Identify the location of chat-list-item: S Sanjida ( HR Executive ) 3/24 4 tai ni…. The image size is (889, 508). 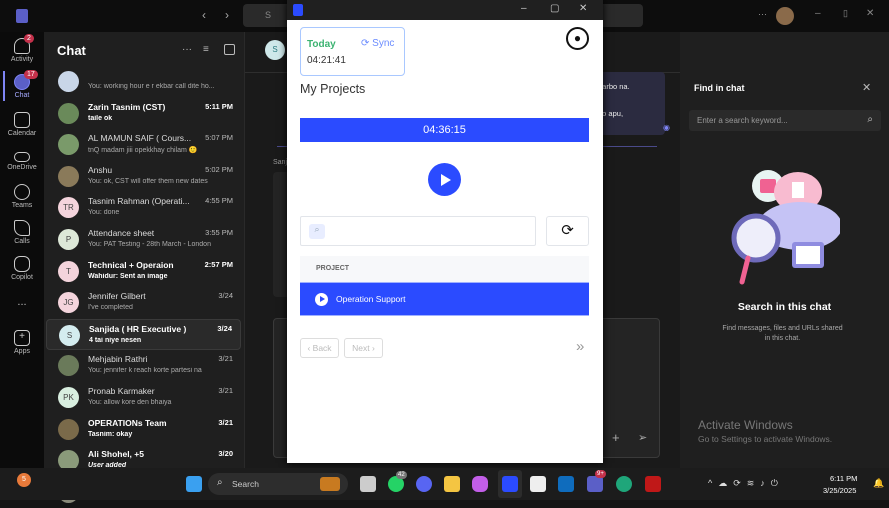
(143, 334).